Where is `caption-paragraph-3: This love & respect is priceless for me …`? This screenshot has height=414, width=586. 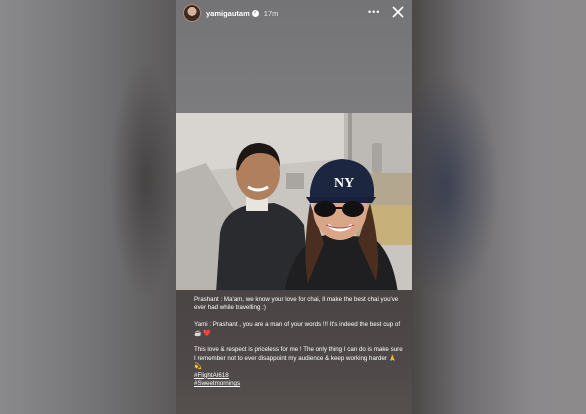 caption-paragraph-3: This love & respect is priceless for me … is located at coordinates (298, 358).